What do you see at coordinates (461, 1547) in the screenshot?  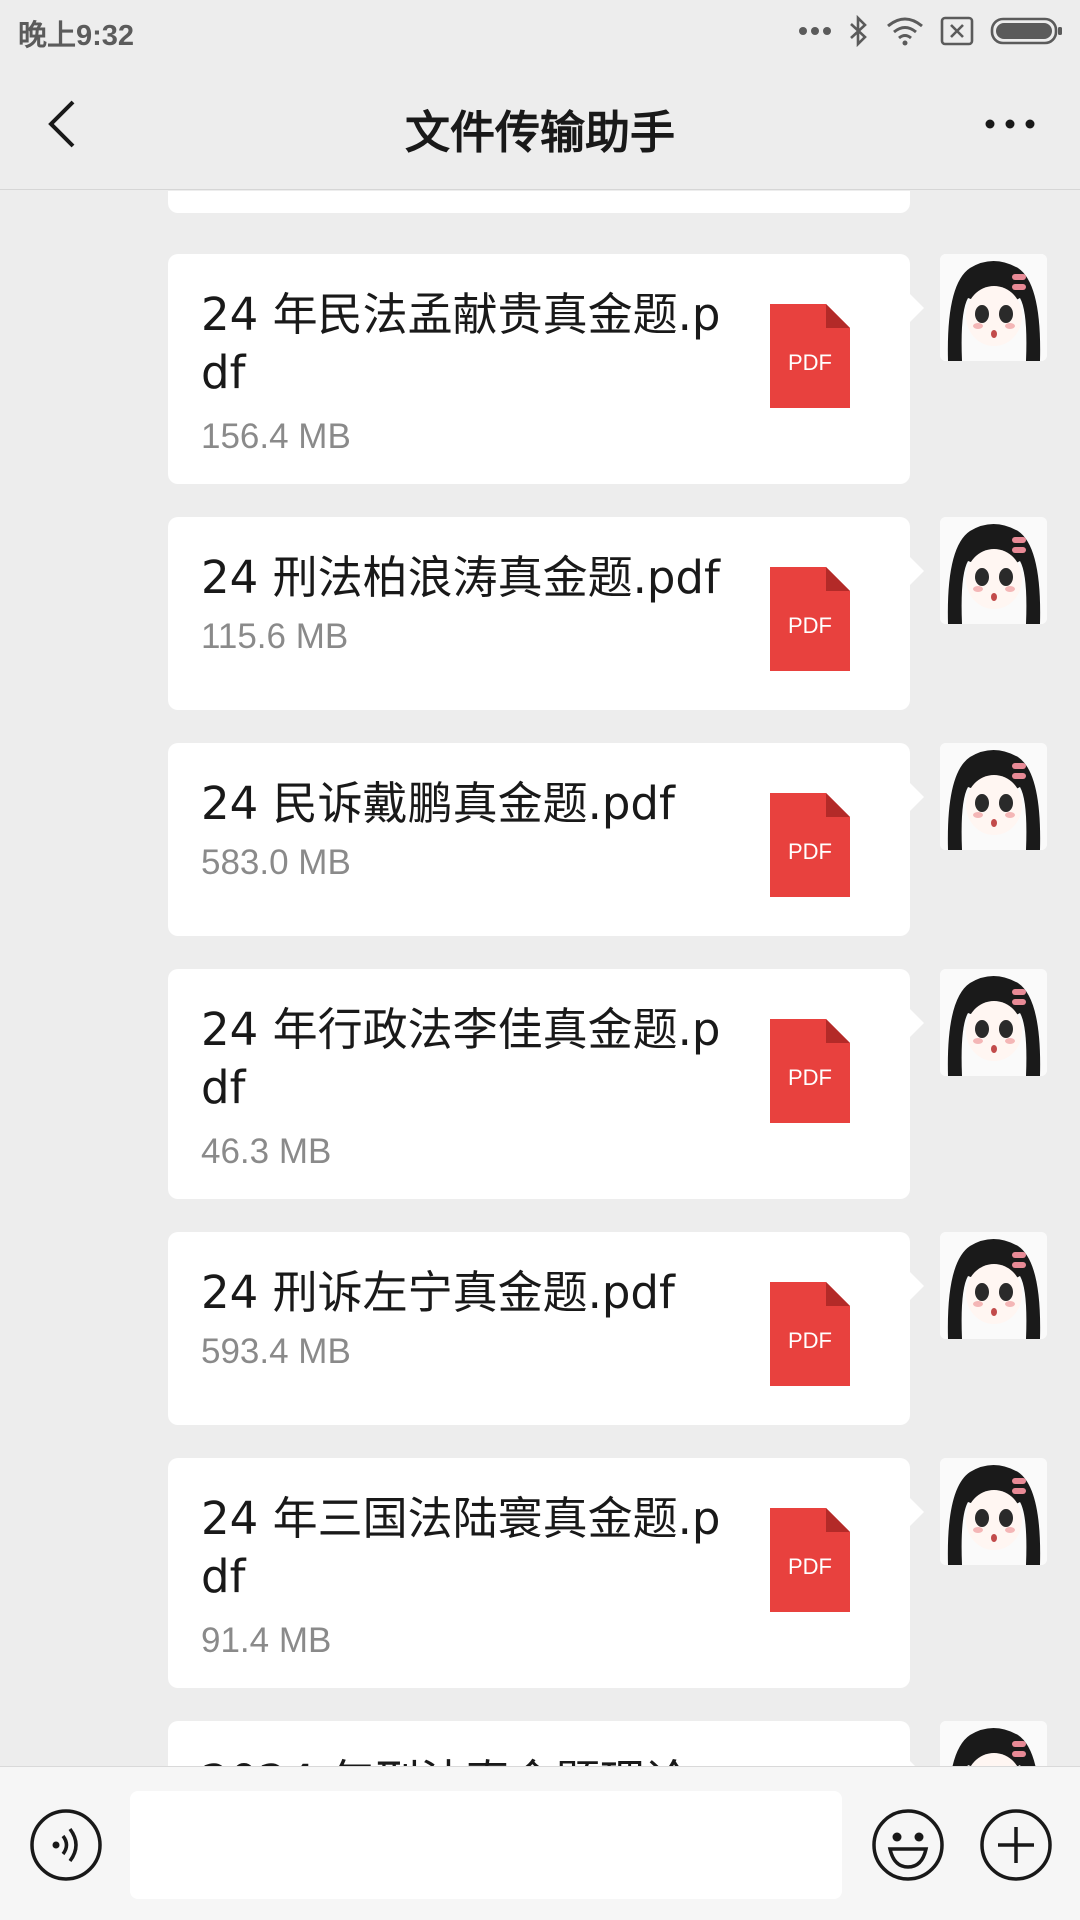 I see `file-name: 24 年三国法陆寰真金题.pdf` at bounding box center [461, 1547].